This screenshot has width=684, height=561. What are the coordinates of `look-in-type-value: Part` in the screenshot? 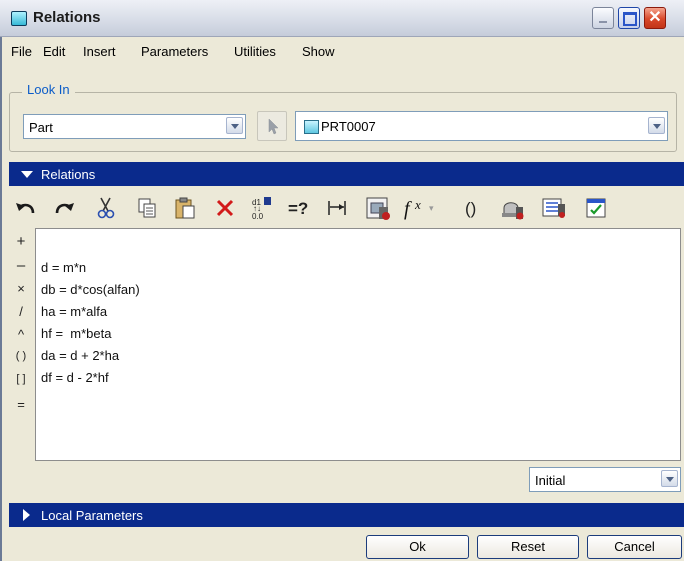 It's located at (41, 127).